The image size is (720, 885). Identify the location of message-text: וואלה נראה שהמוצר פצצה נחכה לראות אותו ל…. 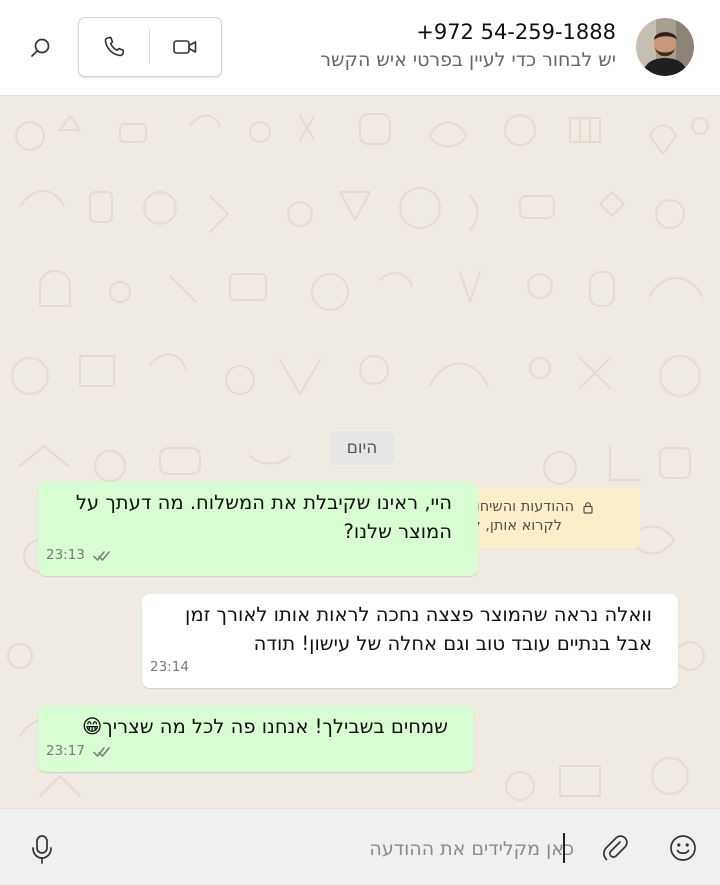
(418, 614).